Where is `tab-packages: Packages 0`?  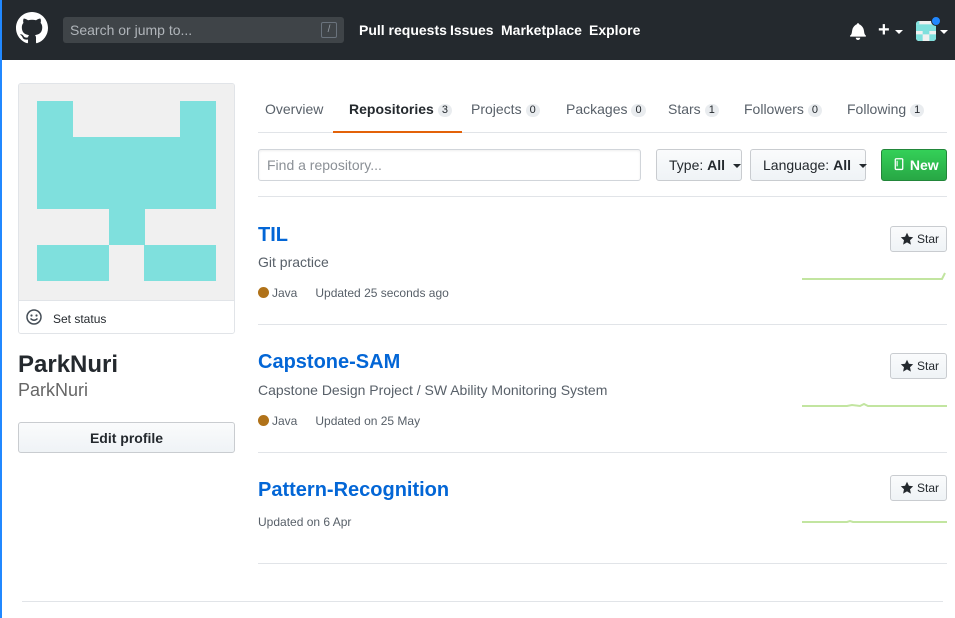 tab-packages: Packages 0 is located at coordinates (606, 108).